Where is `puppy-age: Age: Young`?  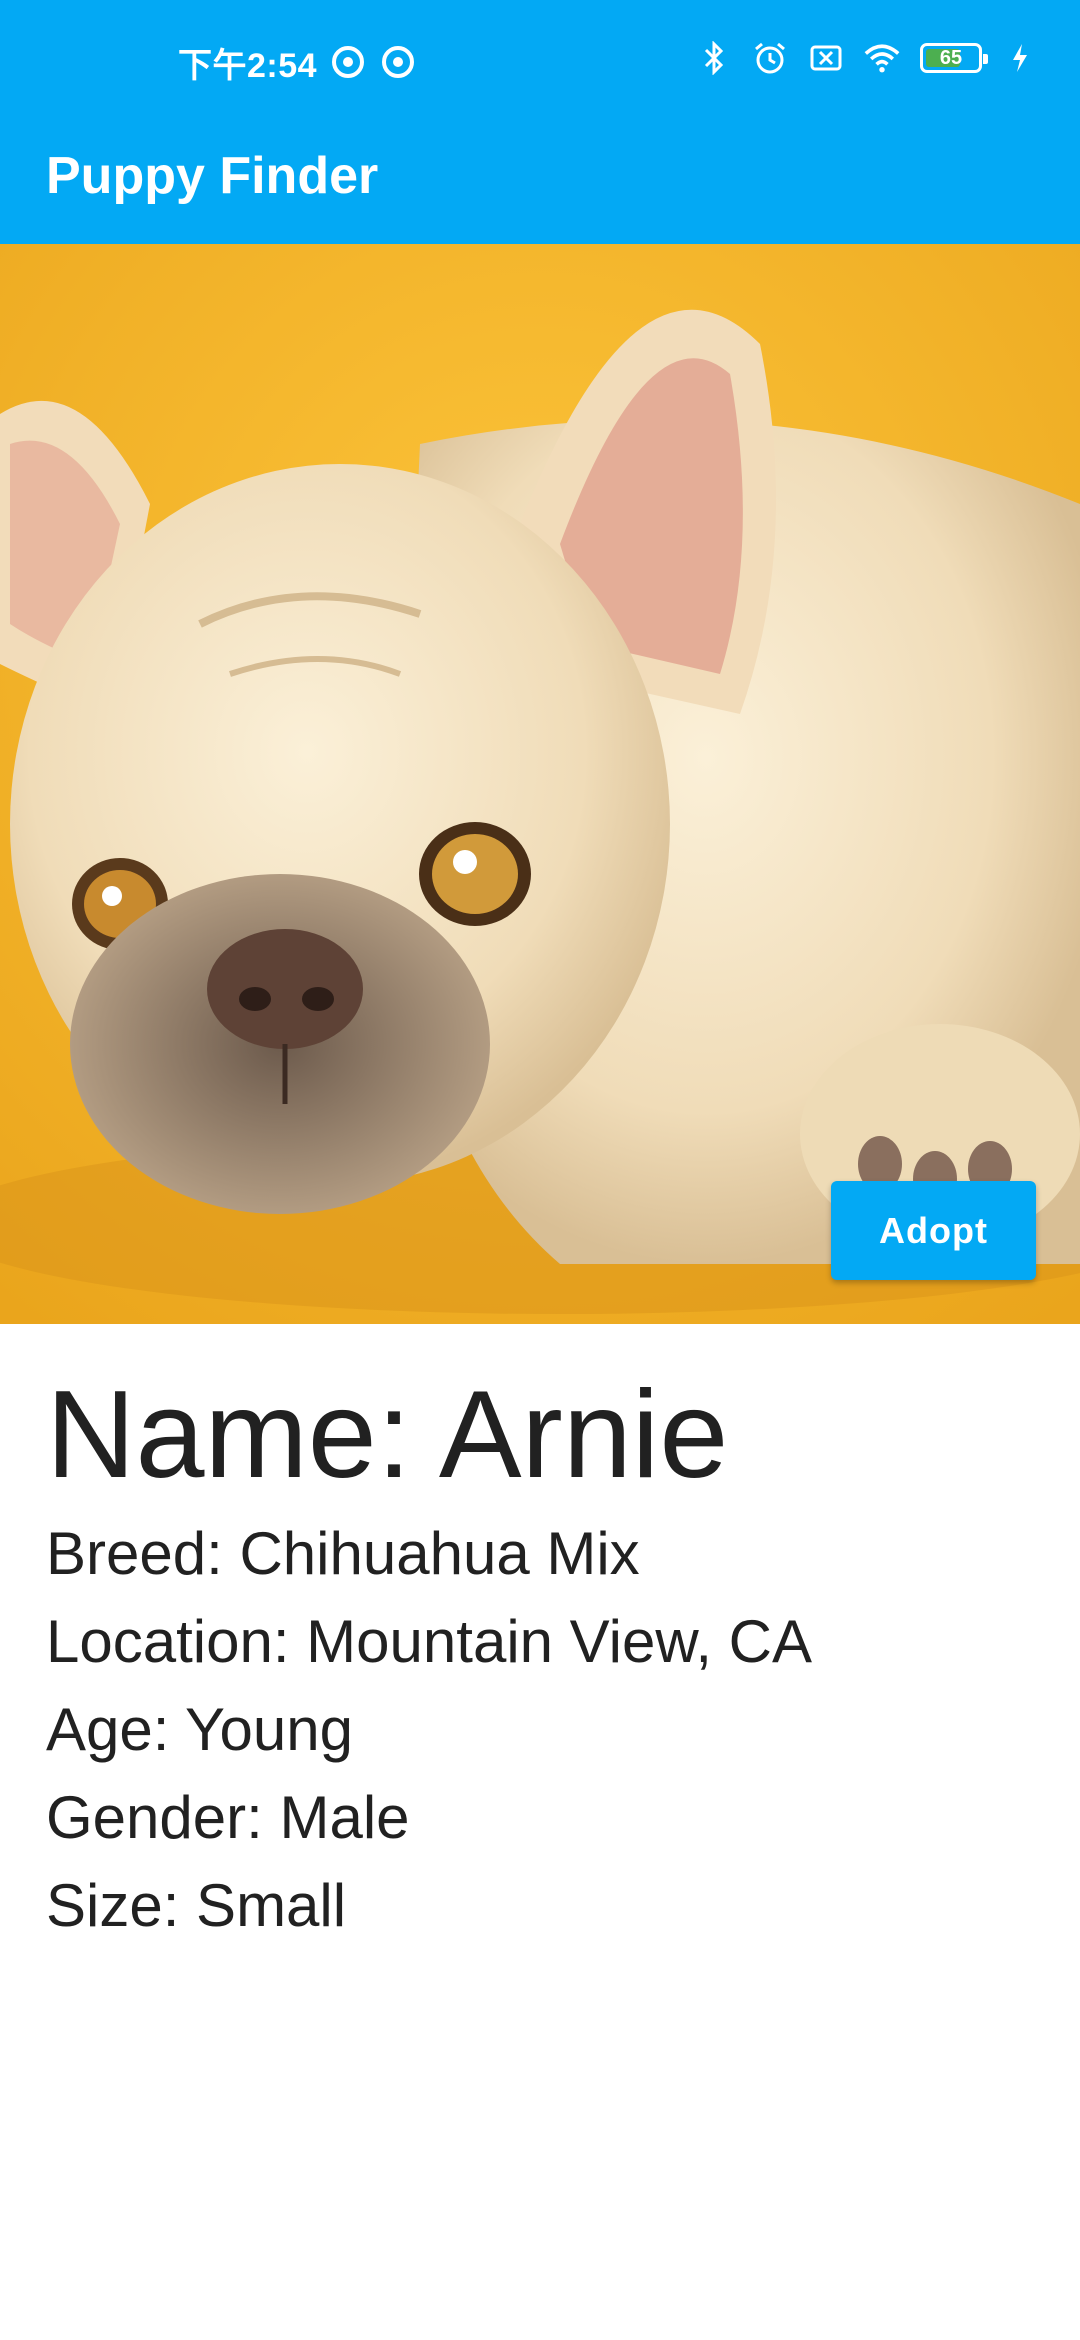 puppy-age: Age: Young is located at coordinates (200, 1729).